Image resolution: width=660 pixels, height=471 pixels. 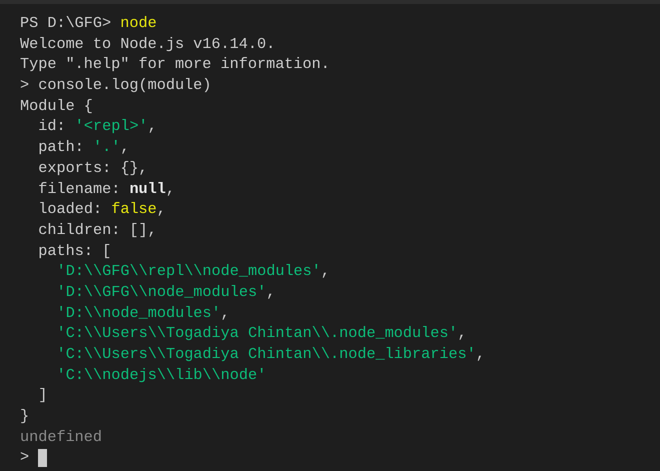 I want to click on terminal-line: path: '.',, so click(x=84, y=147).